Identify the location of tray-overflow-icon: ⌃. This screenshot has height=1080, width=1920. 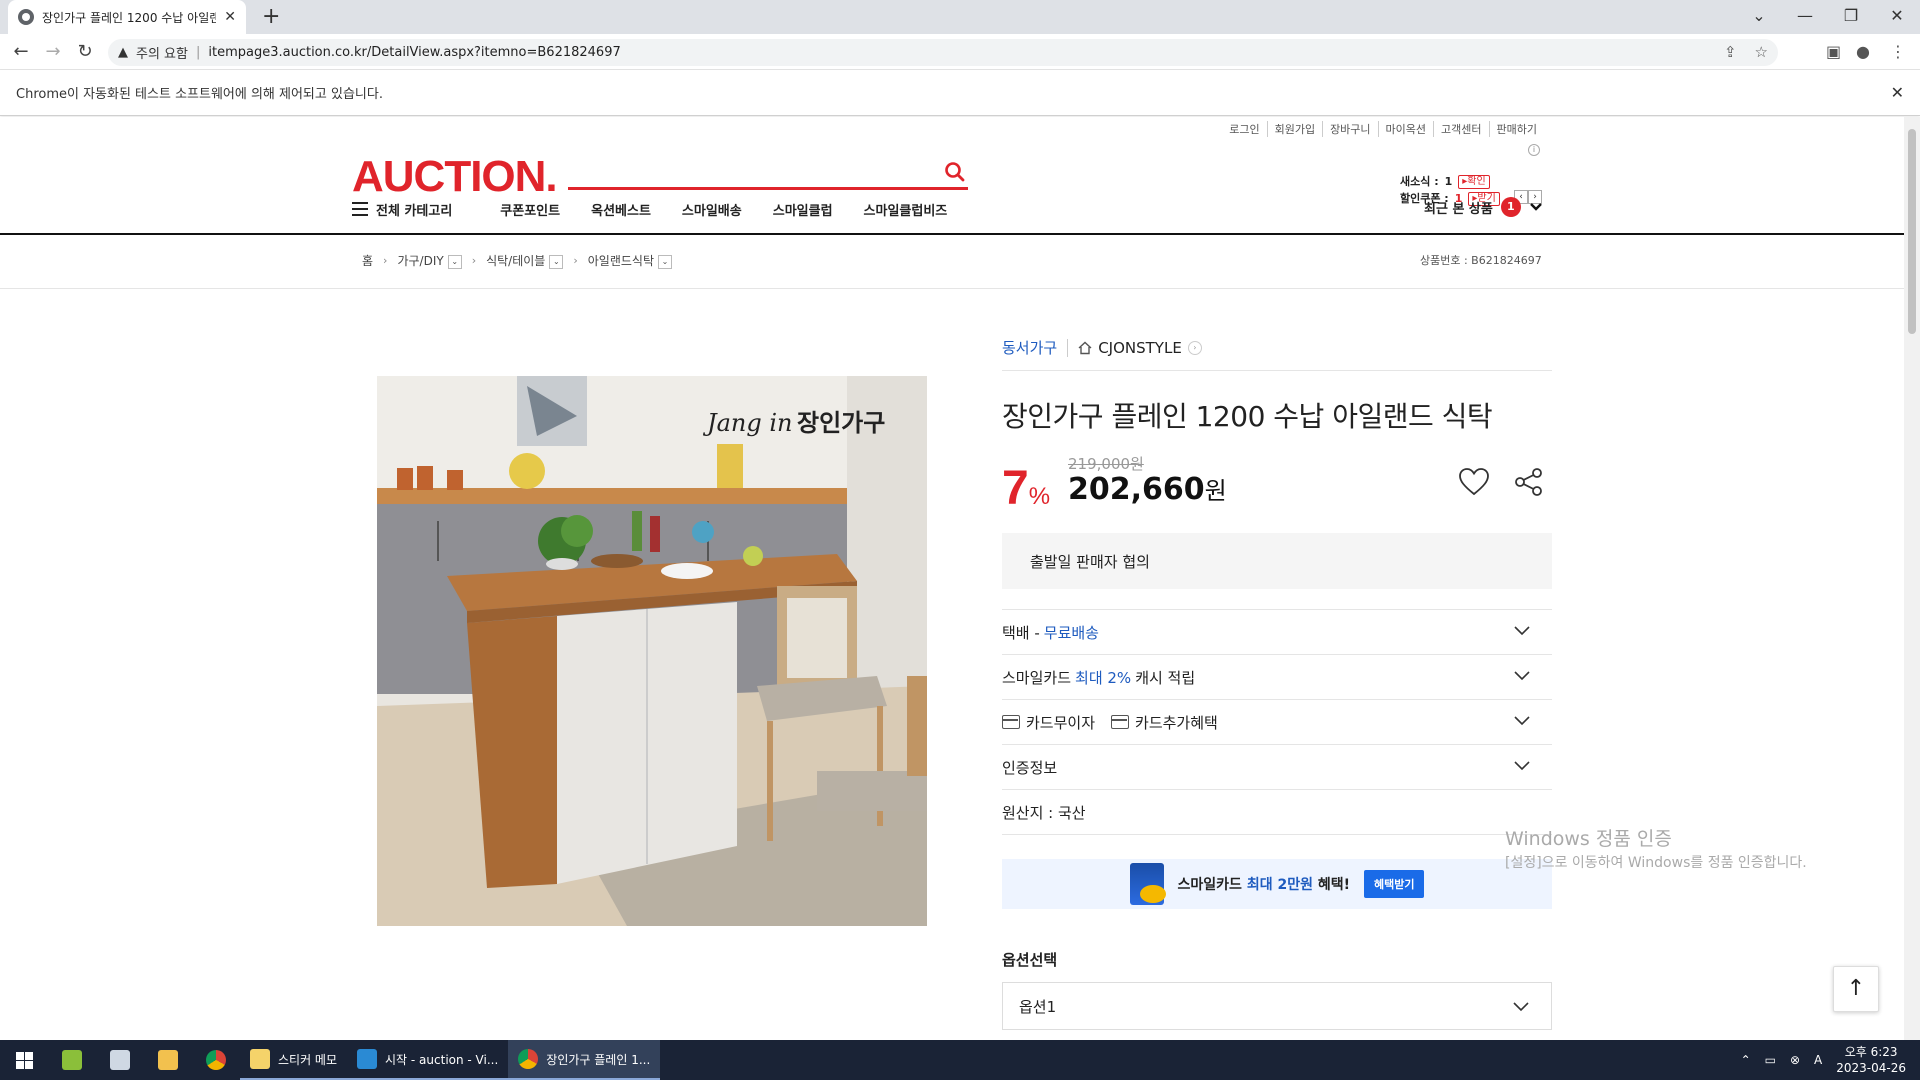
(1746, 1060).